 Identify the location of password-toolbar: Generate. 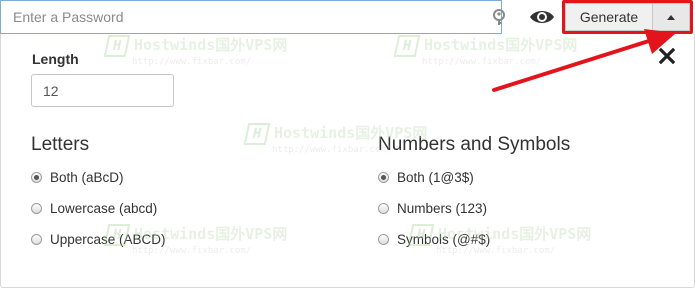
(347, 18).